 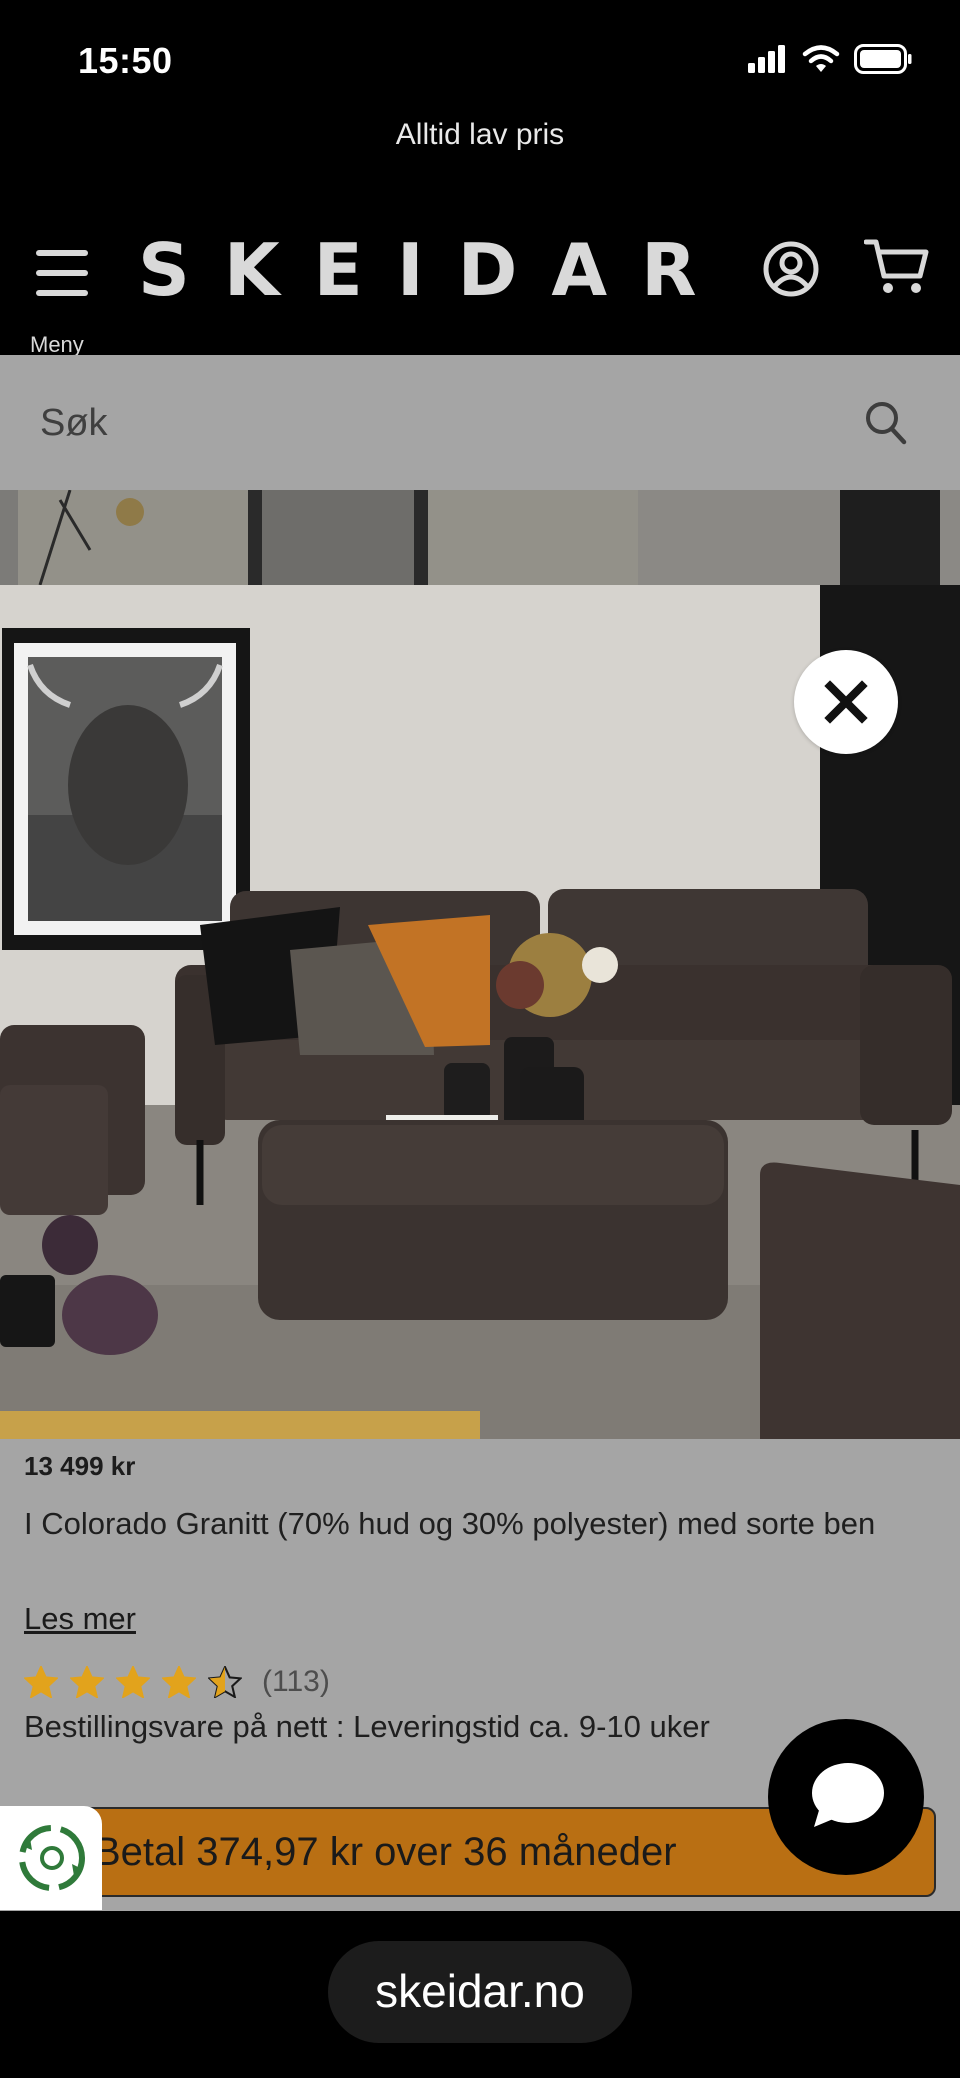 I want to click on brand-logo: SKEIDAR, so click(x=434, y=270).